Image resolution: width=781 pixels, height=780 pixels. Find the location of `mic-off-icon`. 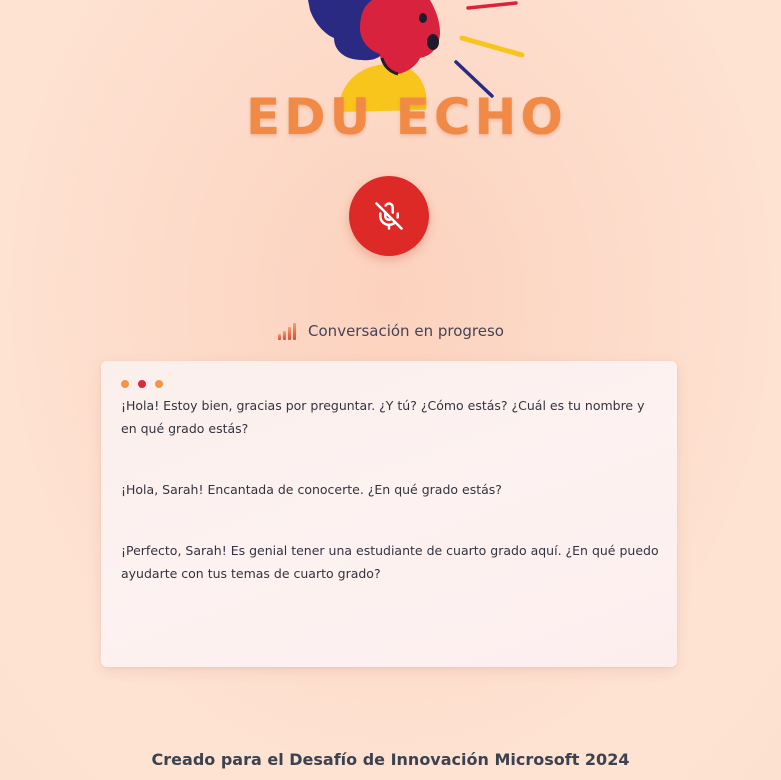

mic-off-icon is located at coordinates (389, 216).